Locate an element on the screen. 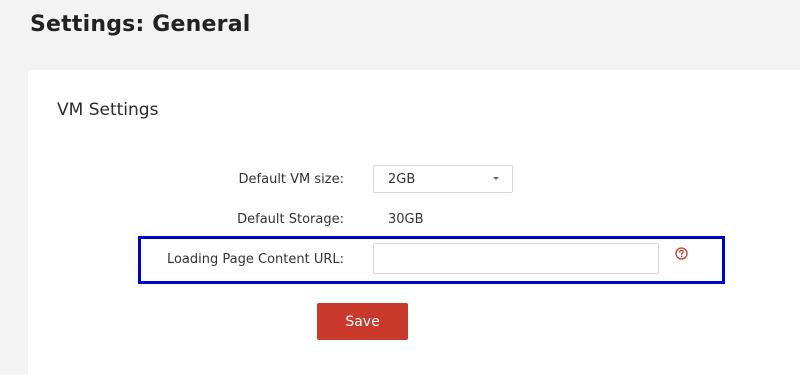 This screenshot has height=375, width=800. default-vm-size-value: 2GB is located at coordinates (402, 179).